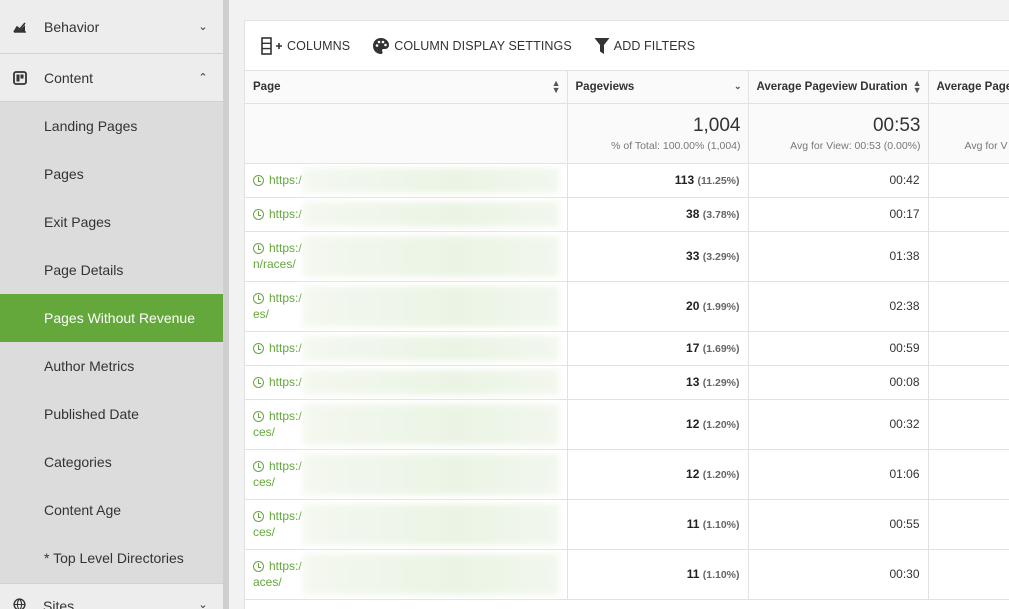 This screenshot has height=609, width=1009. What do you see at coordinates (19, 603) in the screenshot?
I see `globe-icon` at bounding box center [19, 603].